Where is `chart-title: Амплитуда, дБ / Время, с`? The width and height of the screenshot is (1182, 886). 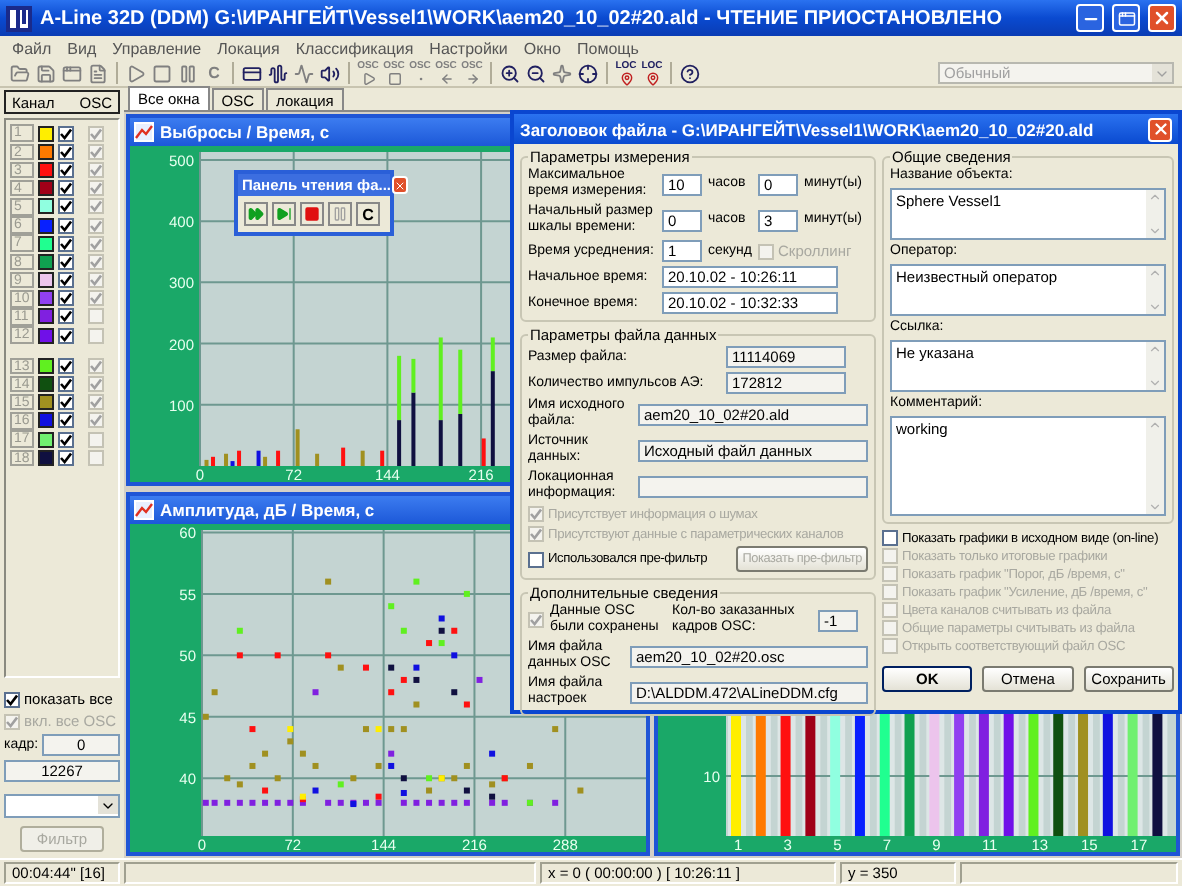
chart-title: Амплитуда, дБ / Время, с is located at coordinates (267, 510).